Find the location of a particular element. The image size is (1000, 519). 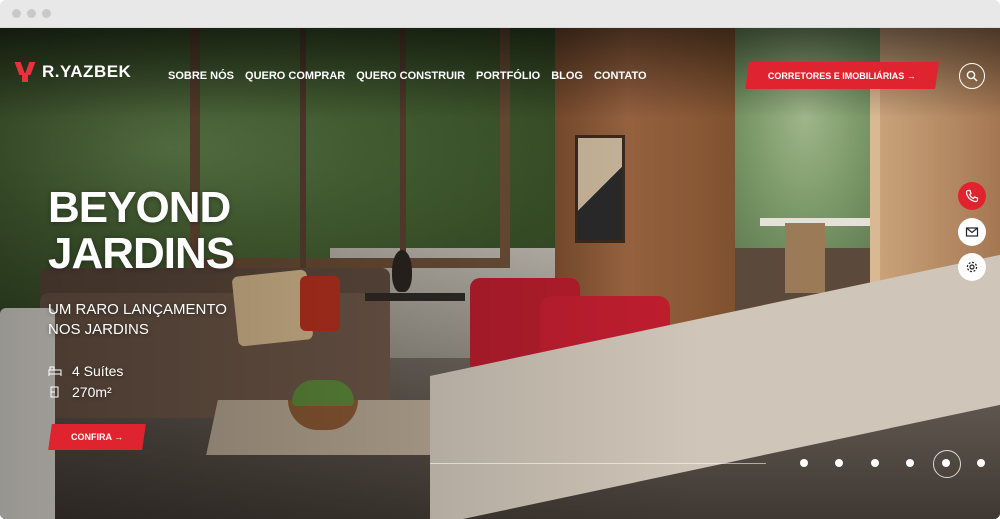

brand-logo: R.YAZBEK is located at coordinates (72, 72).